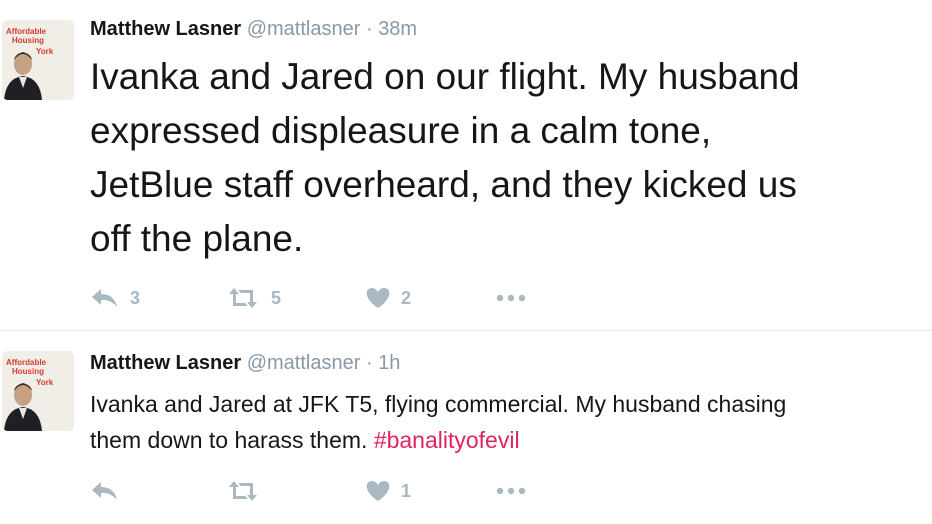  Describe the element at coordinates (320, 491) in the screenshot. I see `tweet-actions: 1` at that location.